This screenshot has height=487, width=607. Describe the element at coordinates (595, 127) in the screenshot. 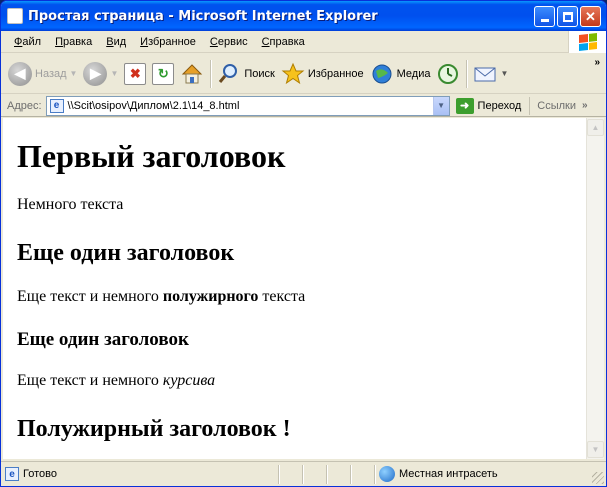

I see `scroll-up-icon: ▲` at that location.